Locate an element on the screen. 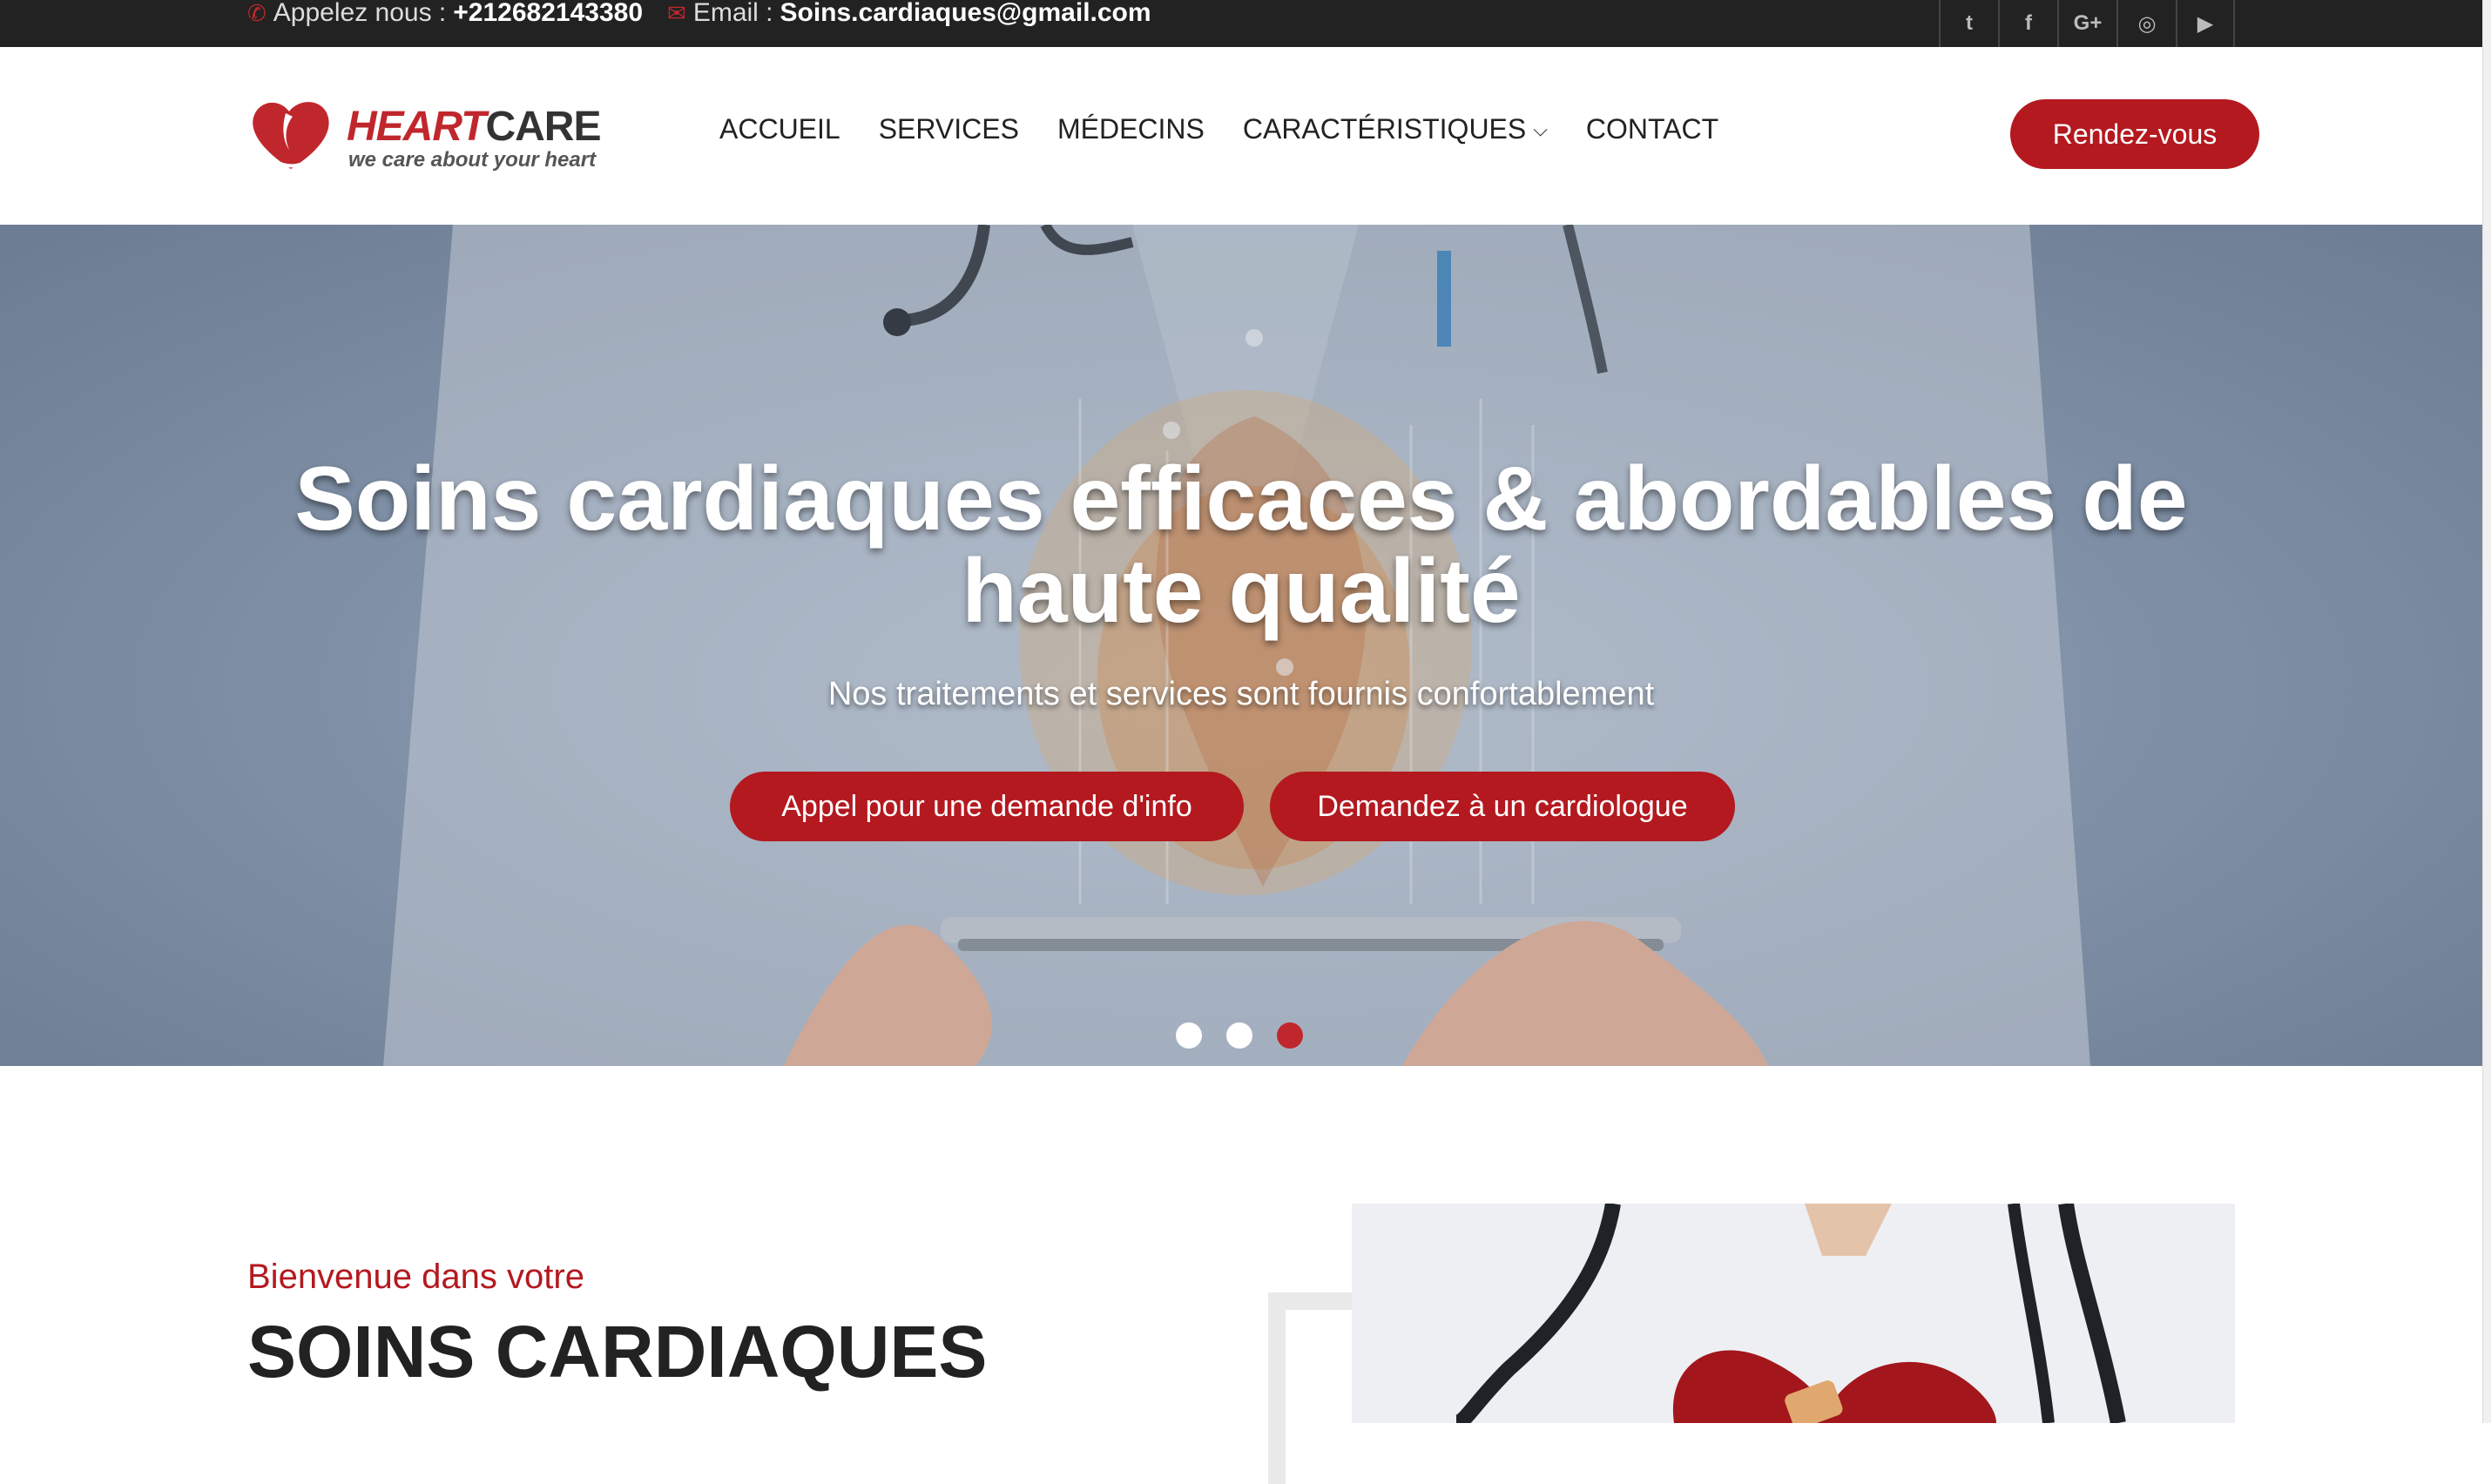 The height and width of the screenshot is (1484, 2491). logo: HEARTCARE we care about your heart is located at coordinates (430, 135).